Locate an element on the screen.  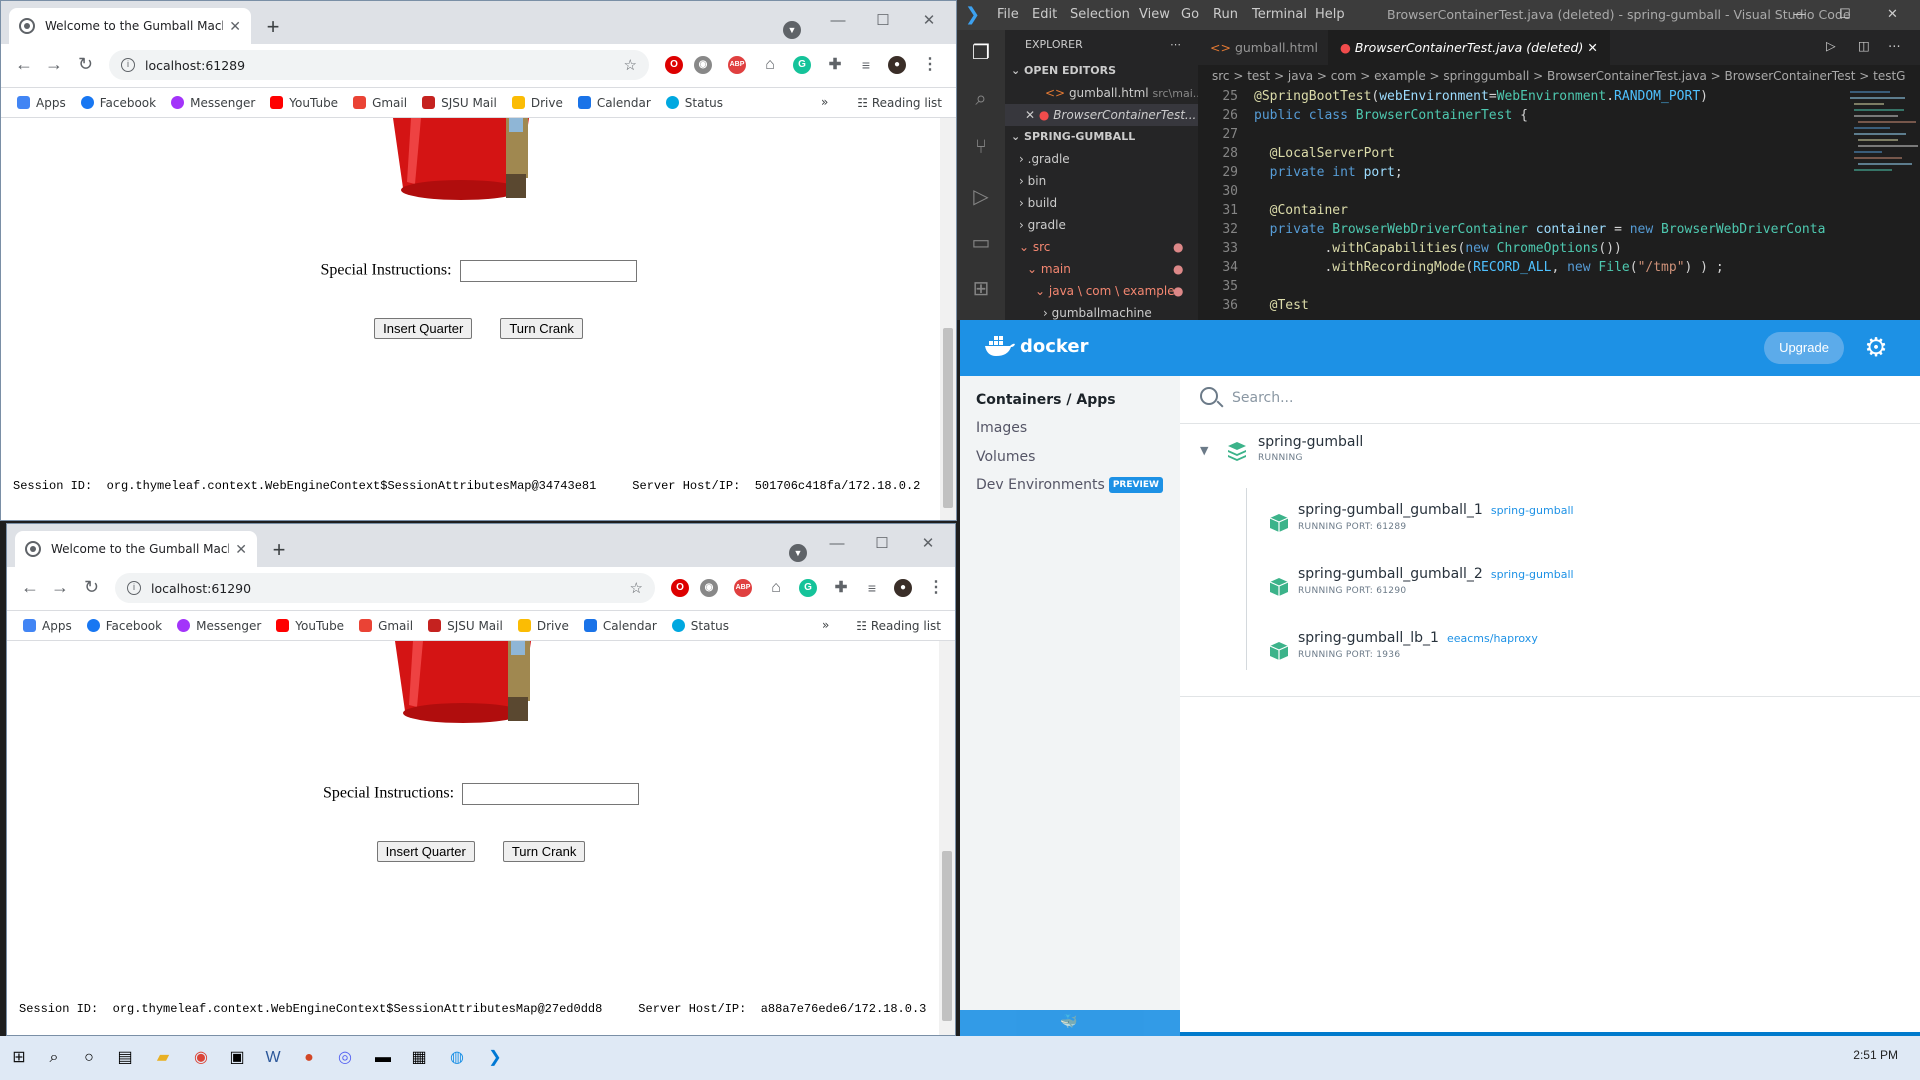
tree-item: › .gradle is located at coordinates (1101, 159).